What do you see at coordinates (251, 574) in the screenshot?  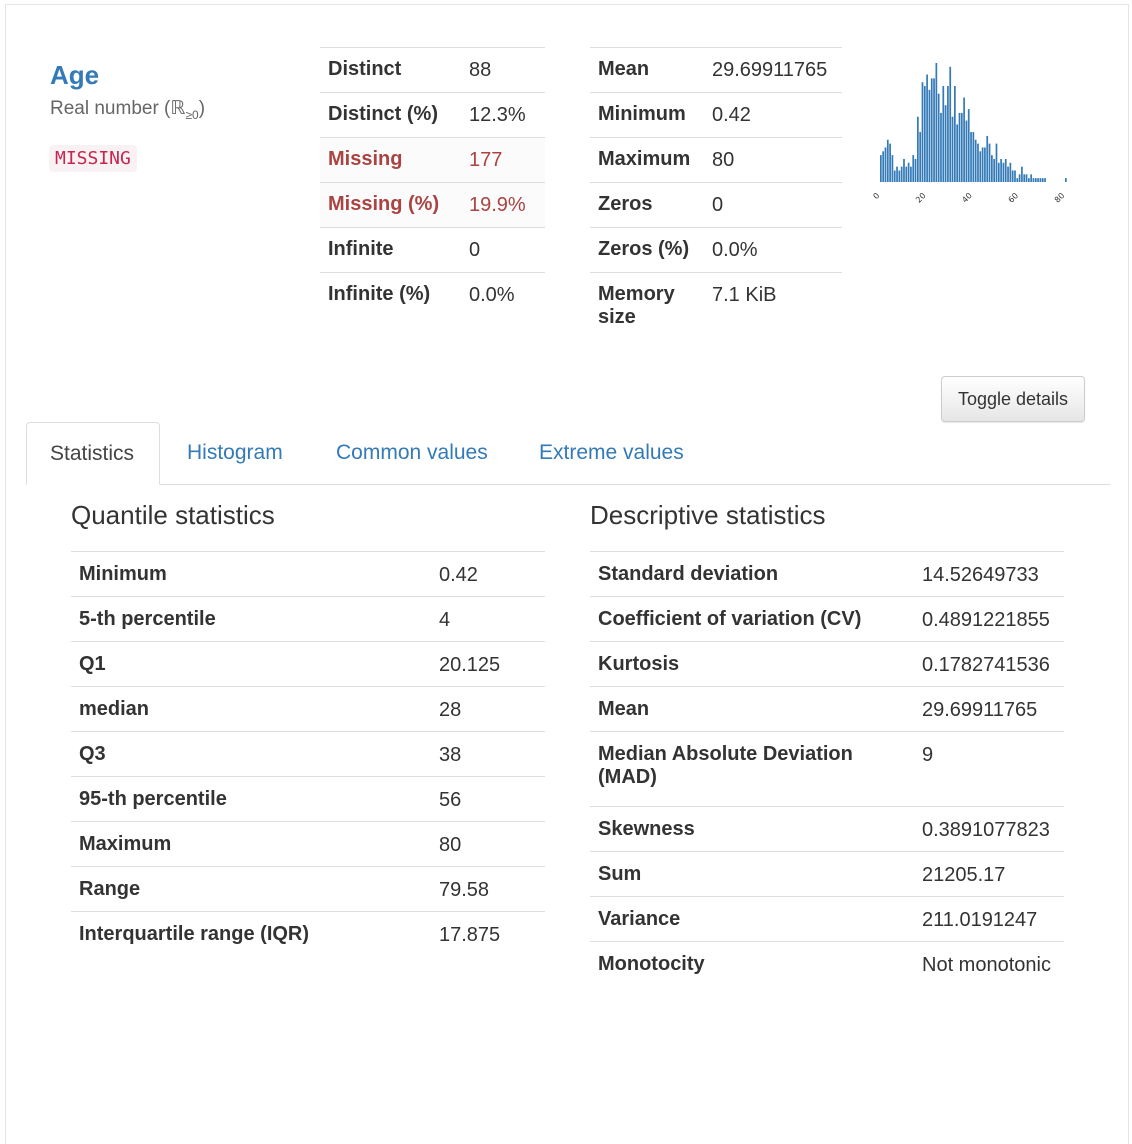 I see `quantile-row-label: Minimum` at bounding box center [251, 574].